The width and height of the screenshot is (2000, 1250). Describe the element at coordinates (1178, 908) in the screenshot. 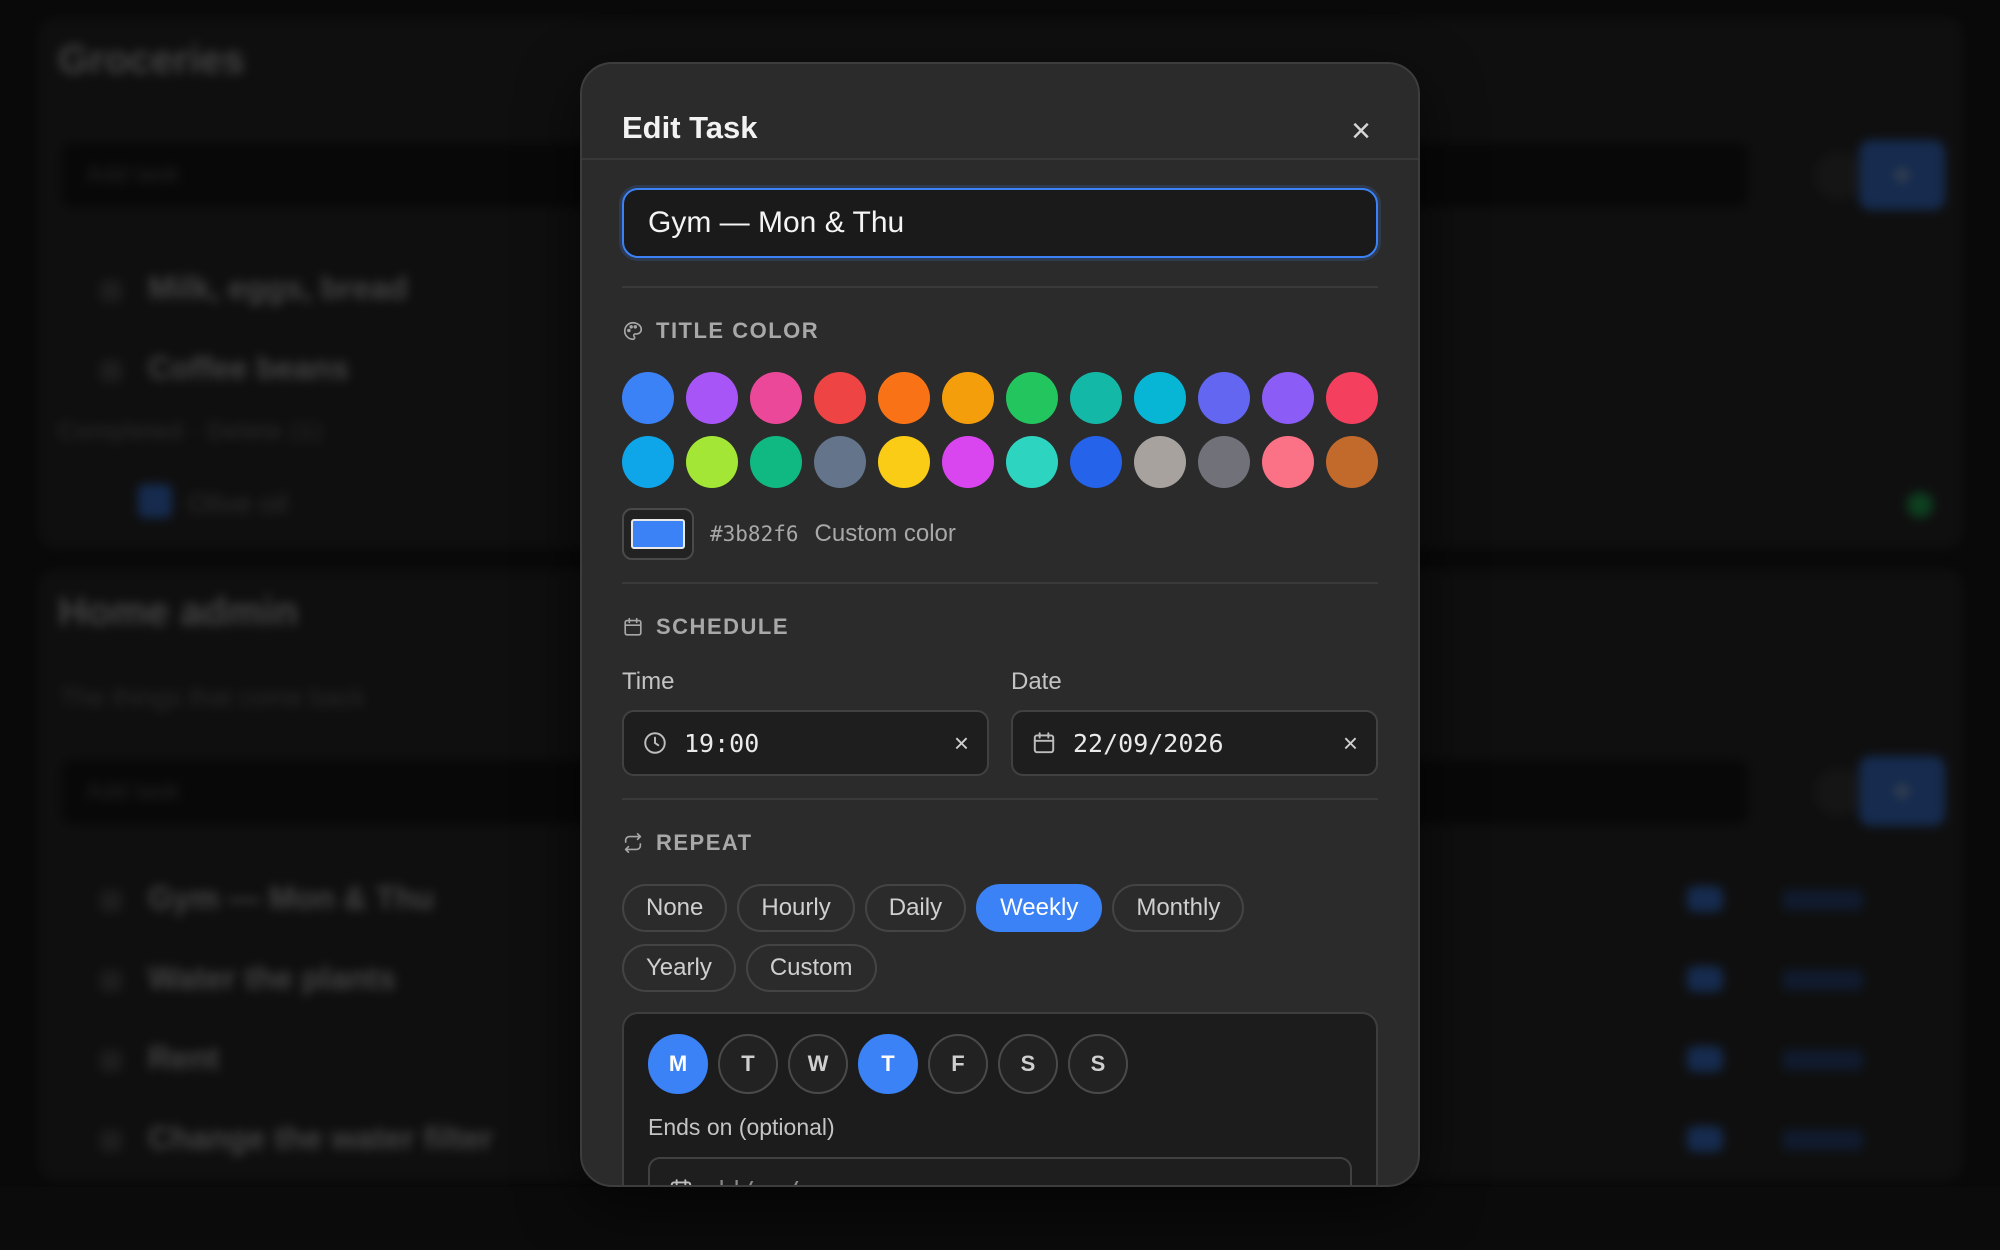

I see `repeat-option-monthly: Monthly` at that location.